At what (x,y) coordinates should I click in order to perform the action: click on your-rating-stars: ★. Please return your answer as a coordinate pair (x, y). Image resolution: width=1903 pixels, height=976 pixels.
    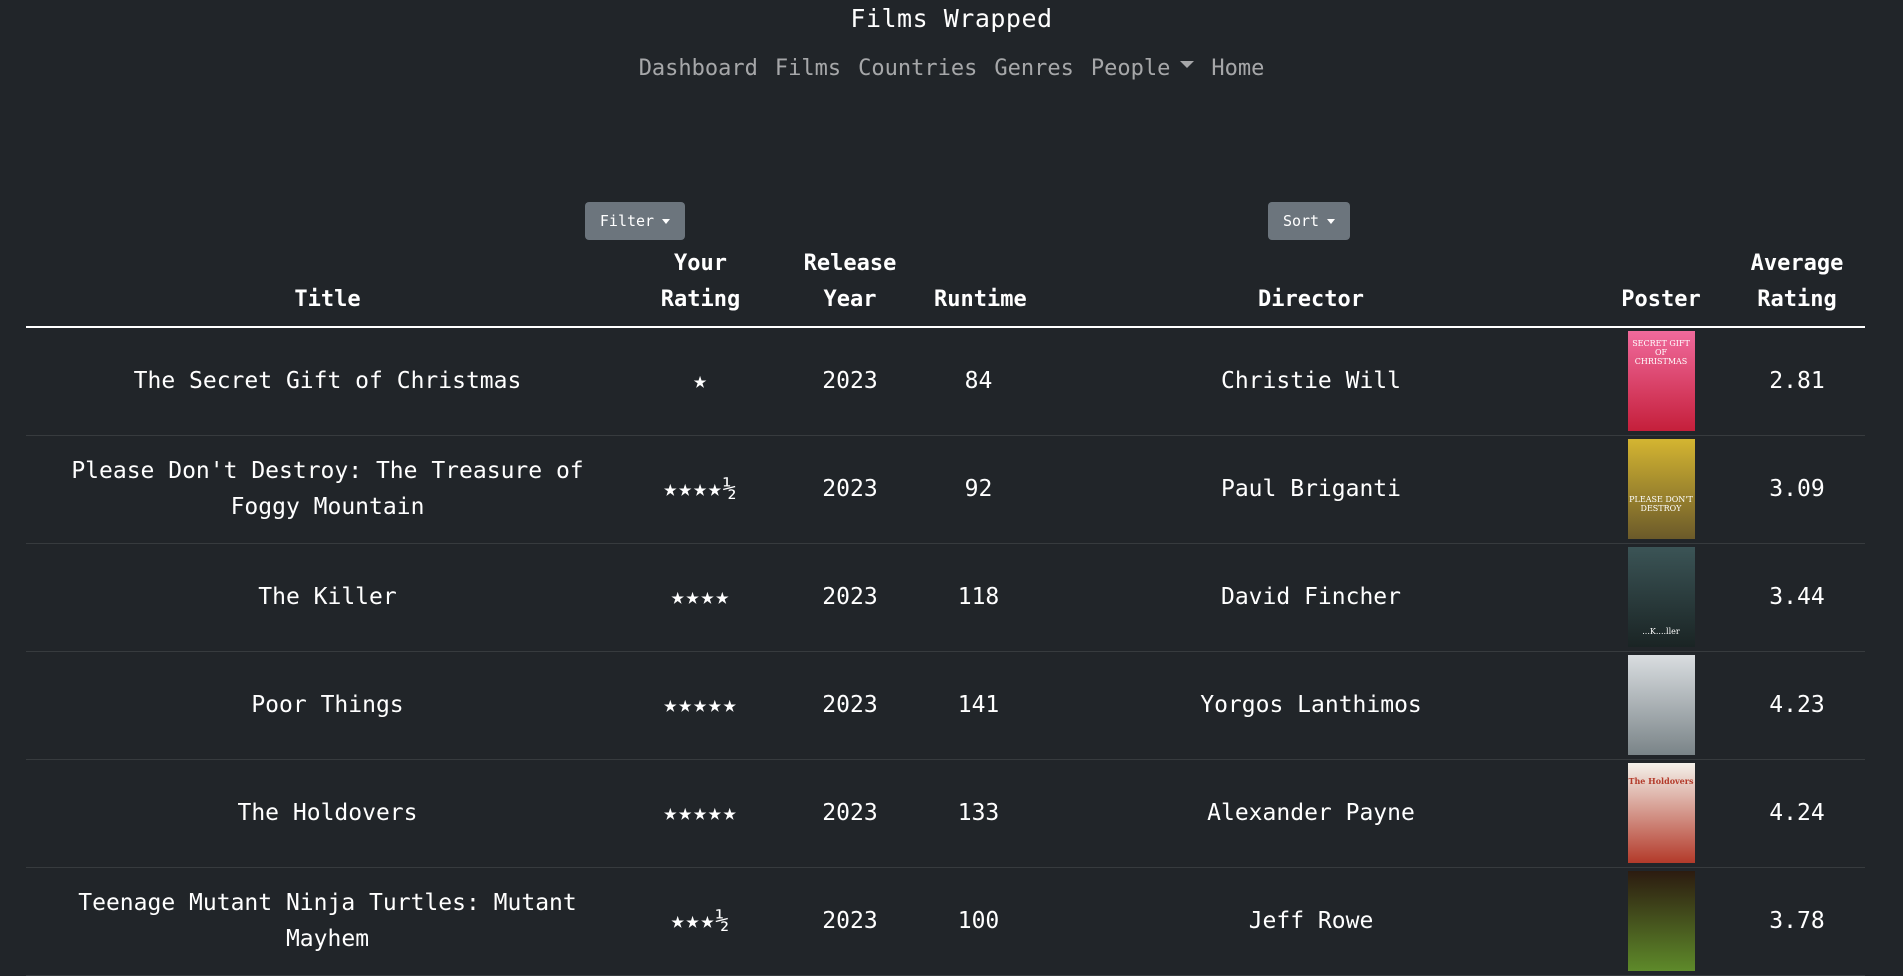
    Looking at the image, I should click on (700, 381).